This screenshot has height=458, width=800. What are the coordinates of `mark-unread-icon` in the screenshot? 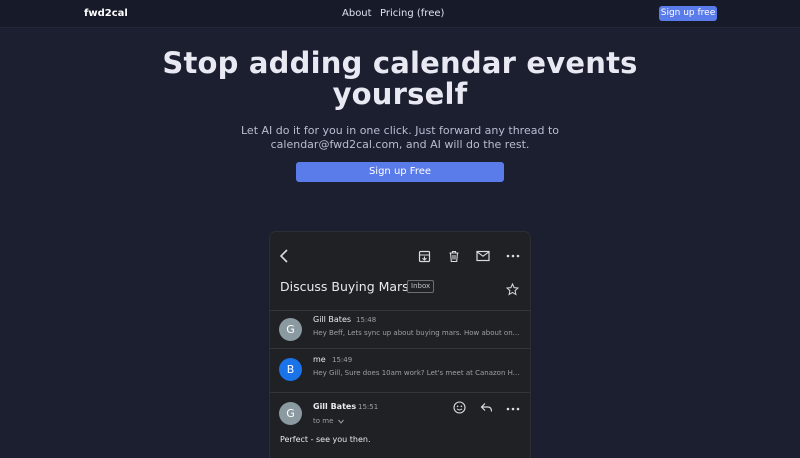 It's located at (483, 256).